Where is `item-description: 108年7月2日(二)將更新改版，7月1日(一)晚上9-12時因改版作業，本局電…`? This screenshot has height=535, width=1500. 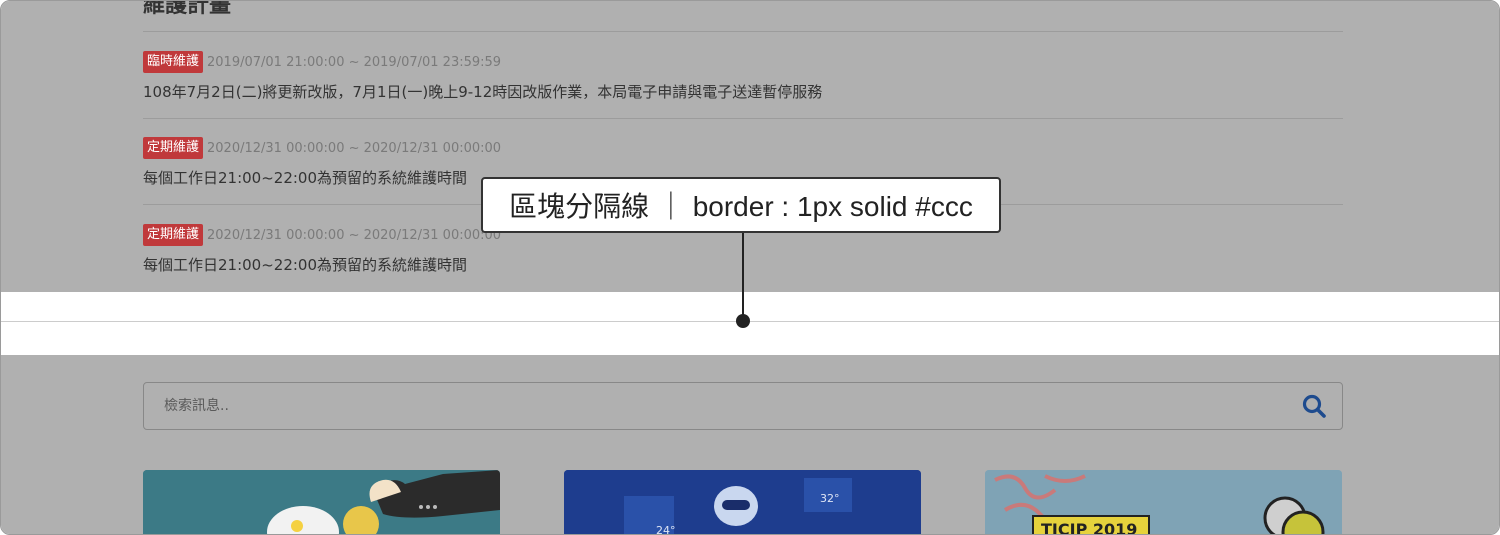 item-description: 108年7月2日(二)將更新改版，7月1日(一)晚上9-12時因改版作業，本局電… is located at coordinates (483, 92).